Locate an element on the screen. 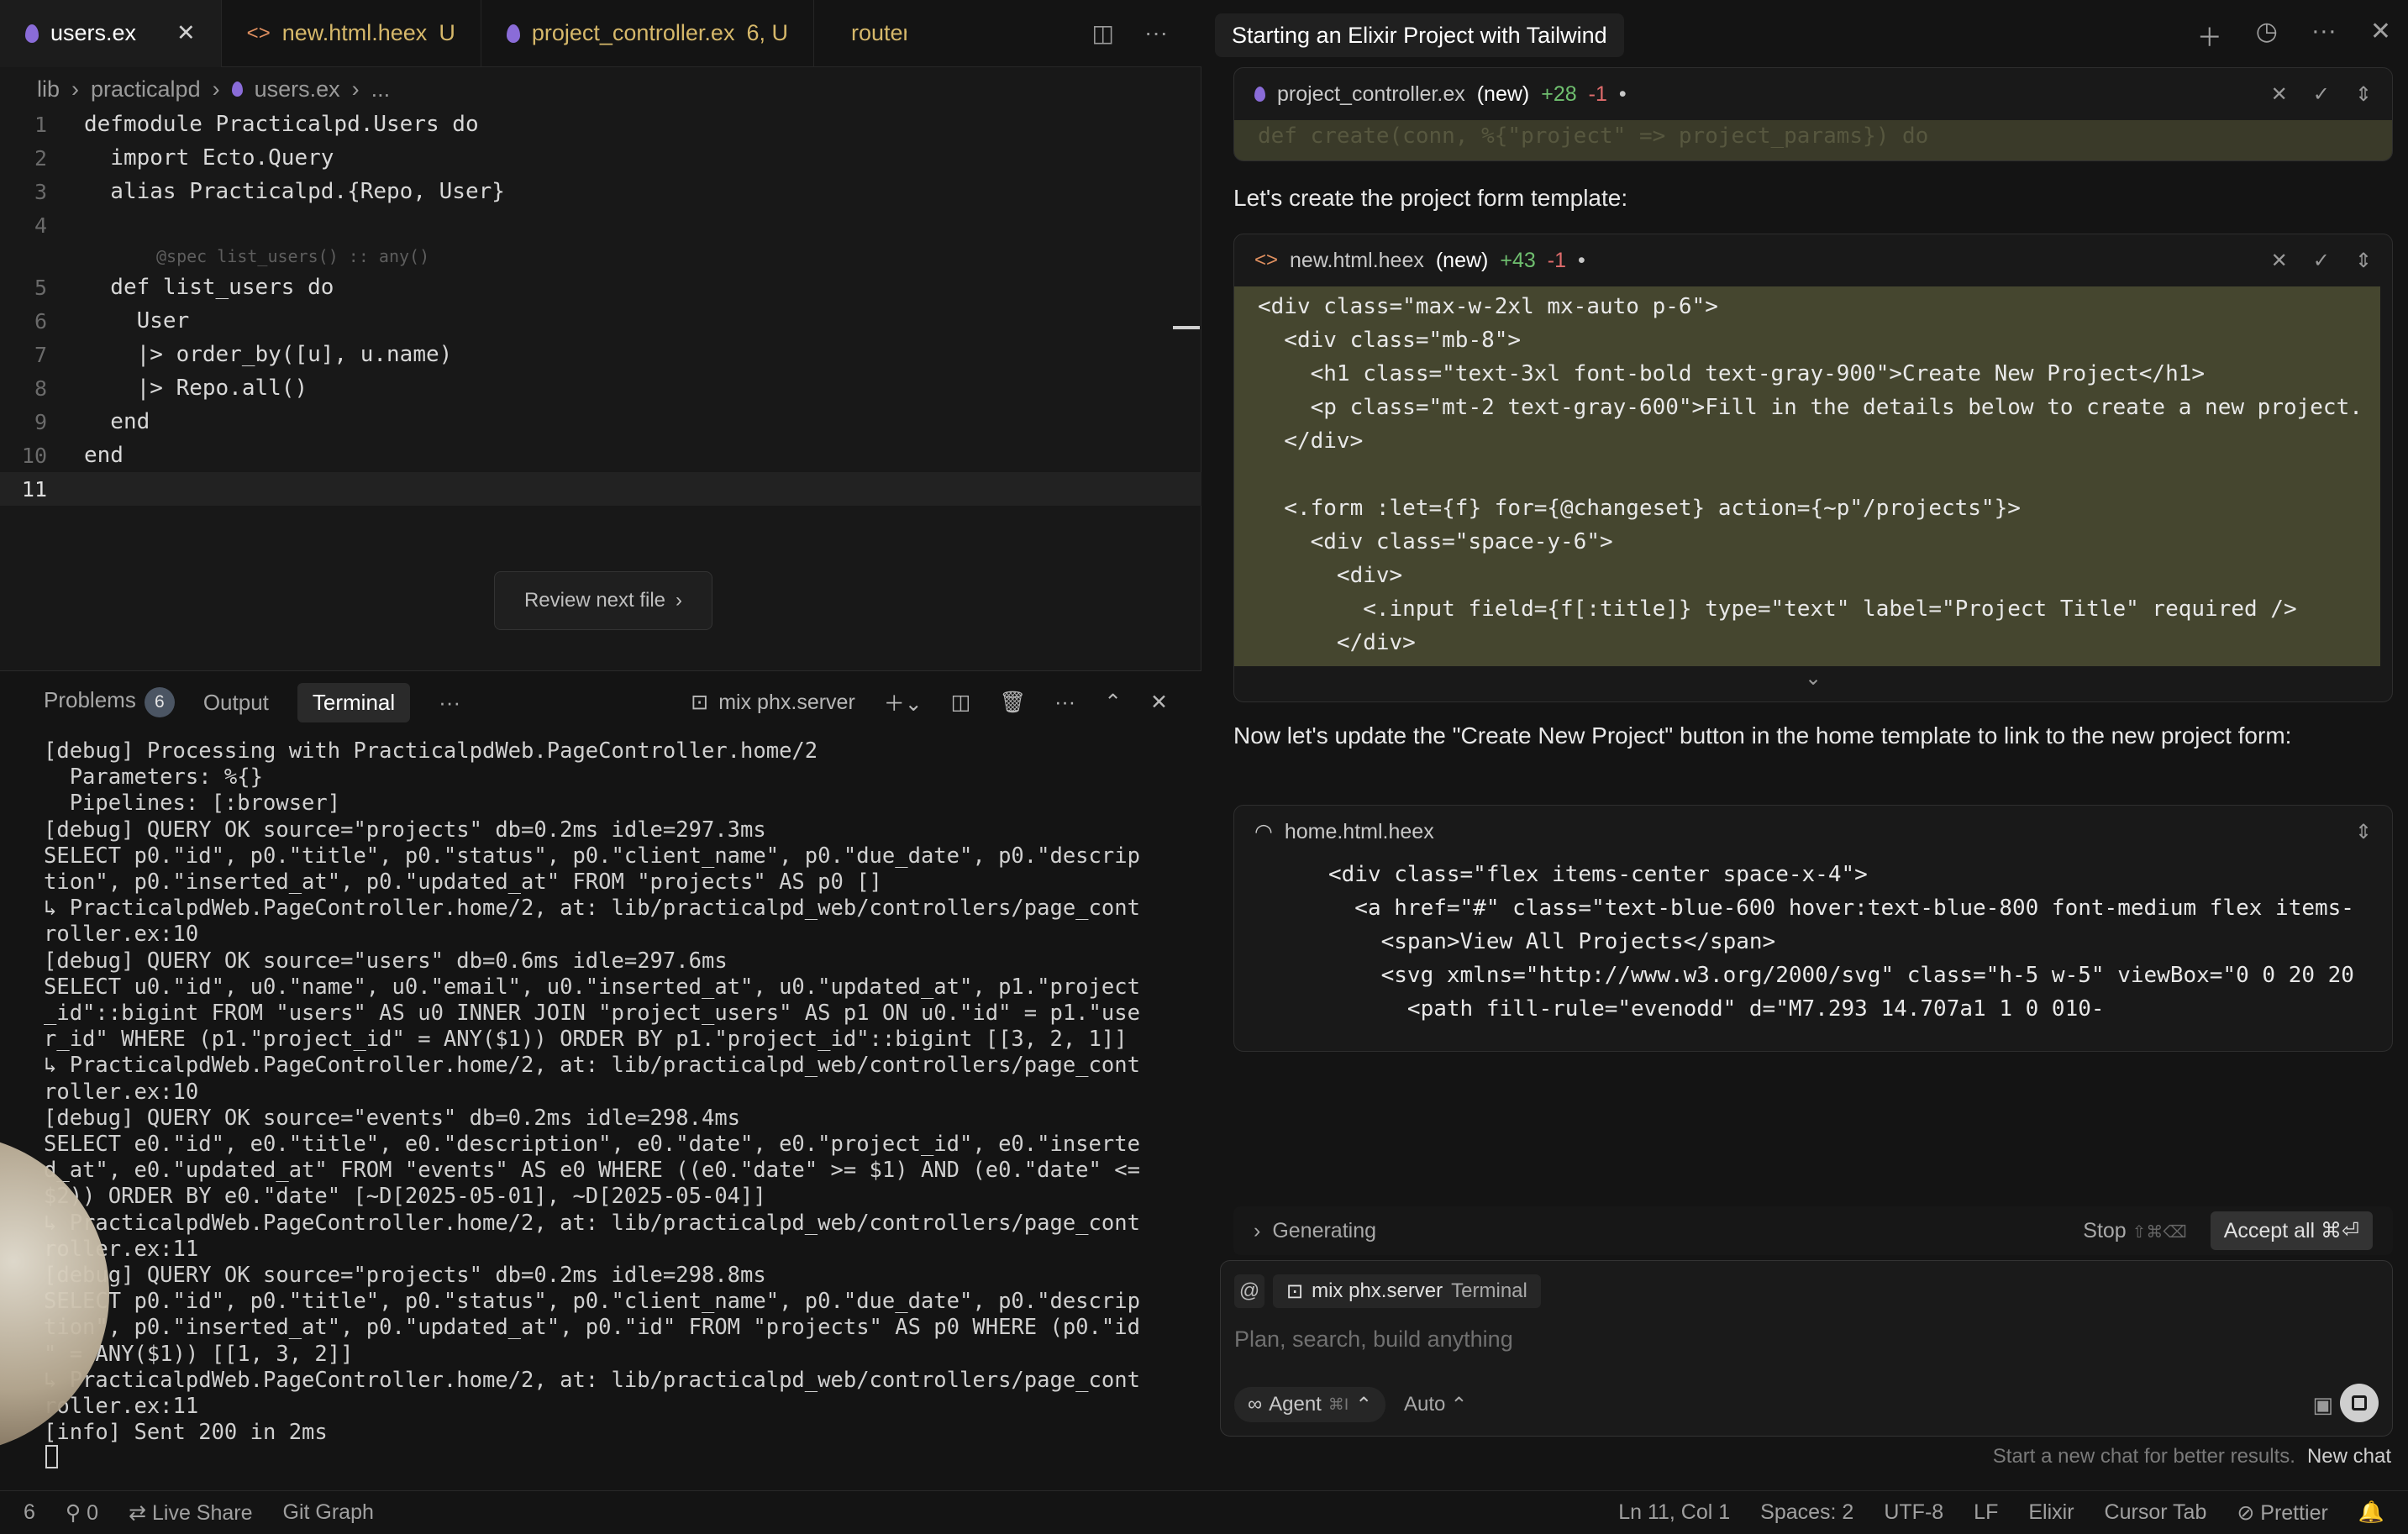  model-selector: Auto ⌃ is located at coordinates (1435, 1404).